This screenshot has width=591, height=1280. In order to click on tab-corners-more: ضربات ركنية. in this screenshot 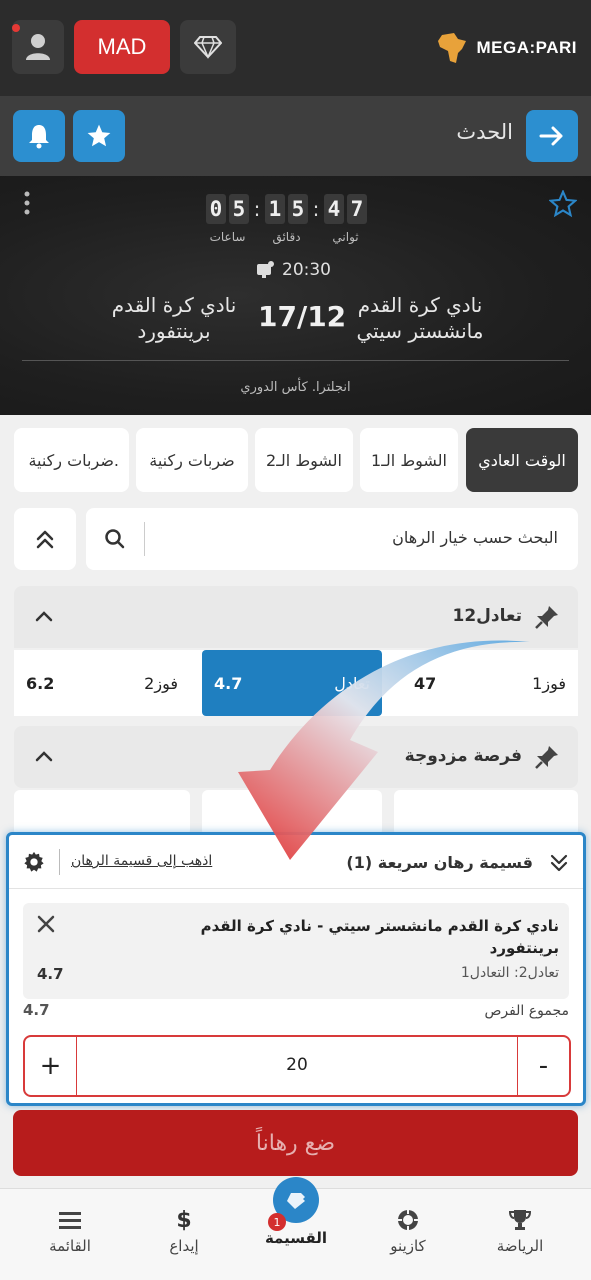, I will do `click(71, 460)`.